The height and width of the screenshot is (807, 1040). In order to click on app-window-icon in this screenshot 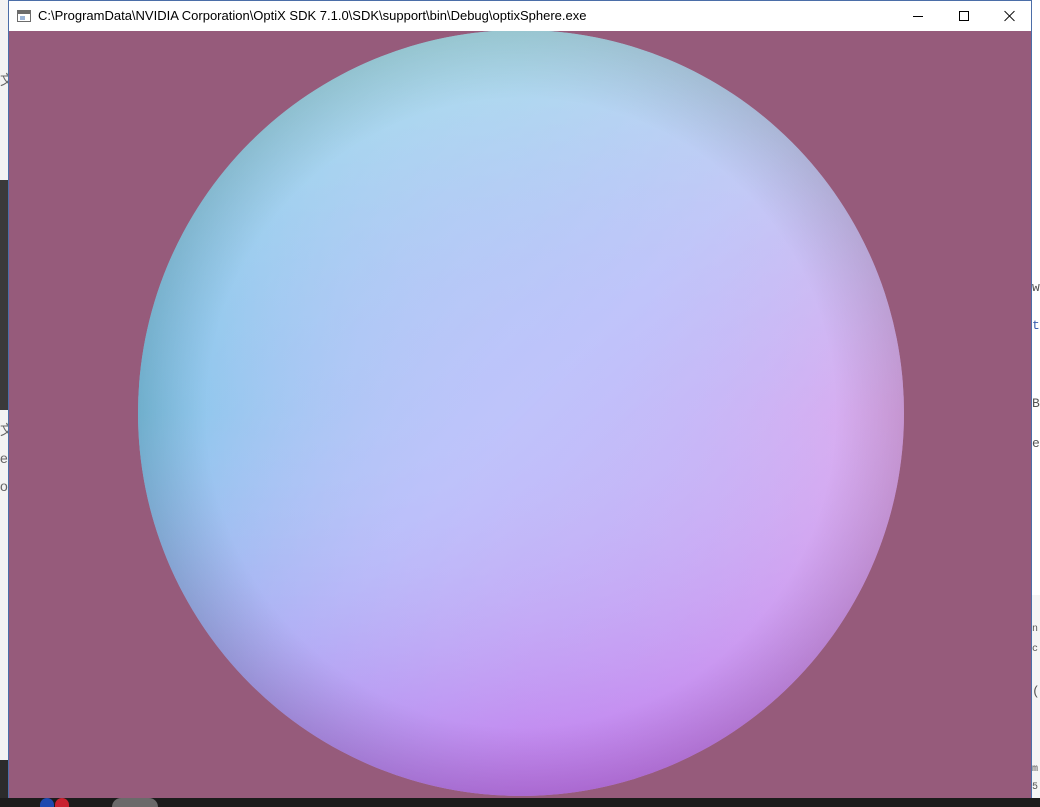, I will do `click(24, 16)`.